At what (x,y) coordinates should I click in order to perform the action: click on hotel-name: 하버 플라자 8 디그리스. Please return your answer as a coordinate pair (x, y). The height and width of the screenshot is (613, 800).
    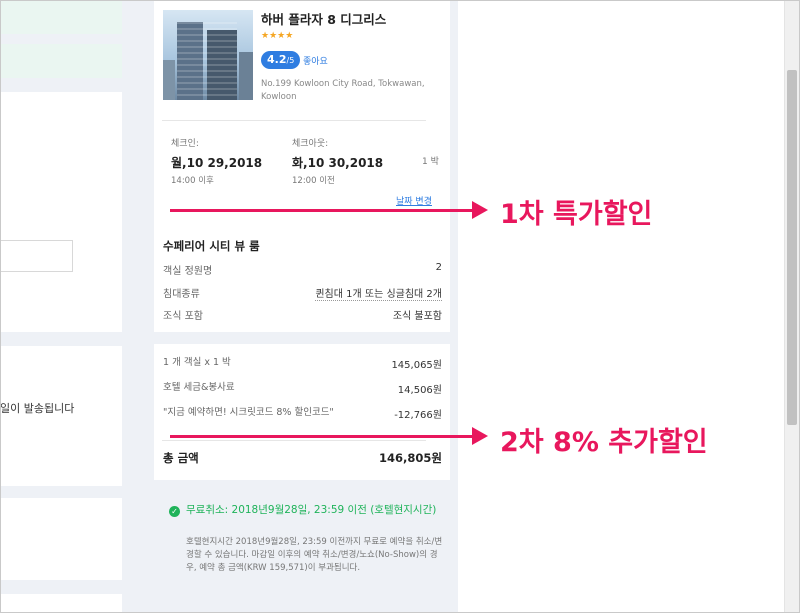
    Looking at the image, I should click on (323, 18).